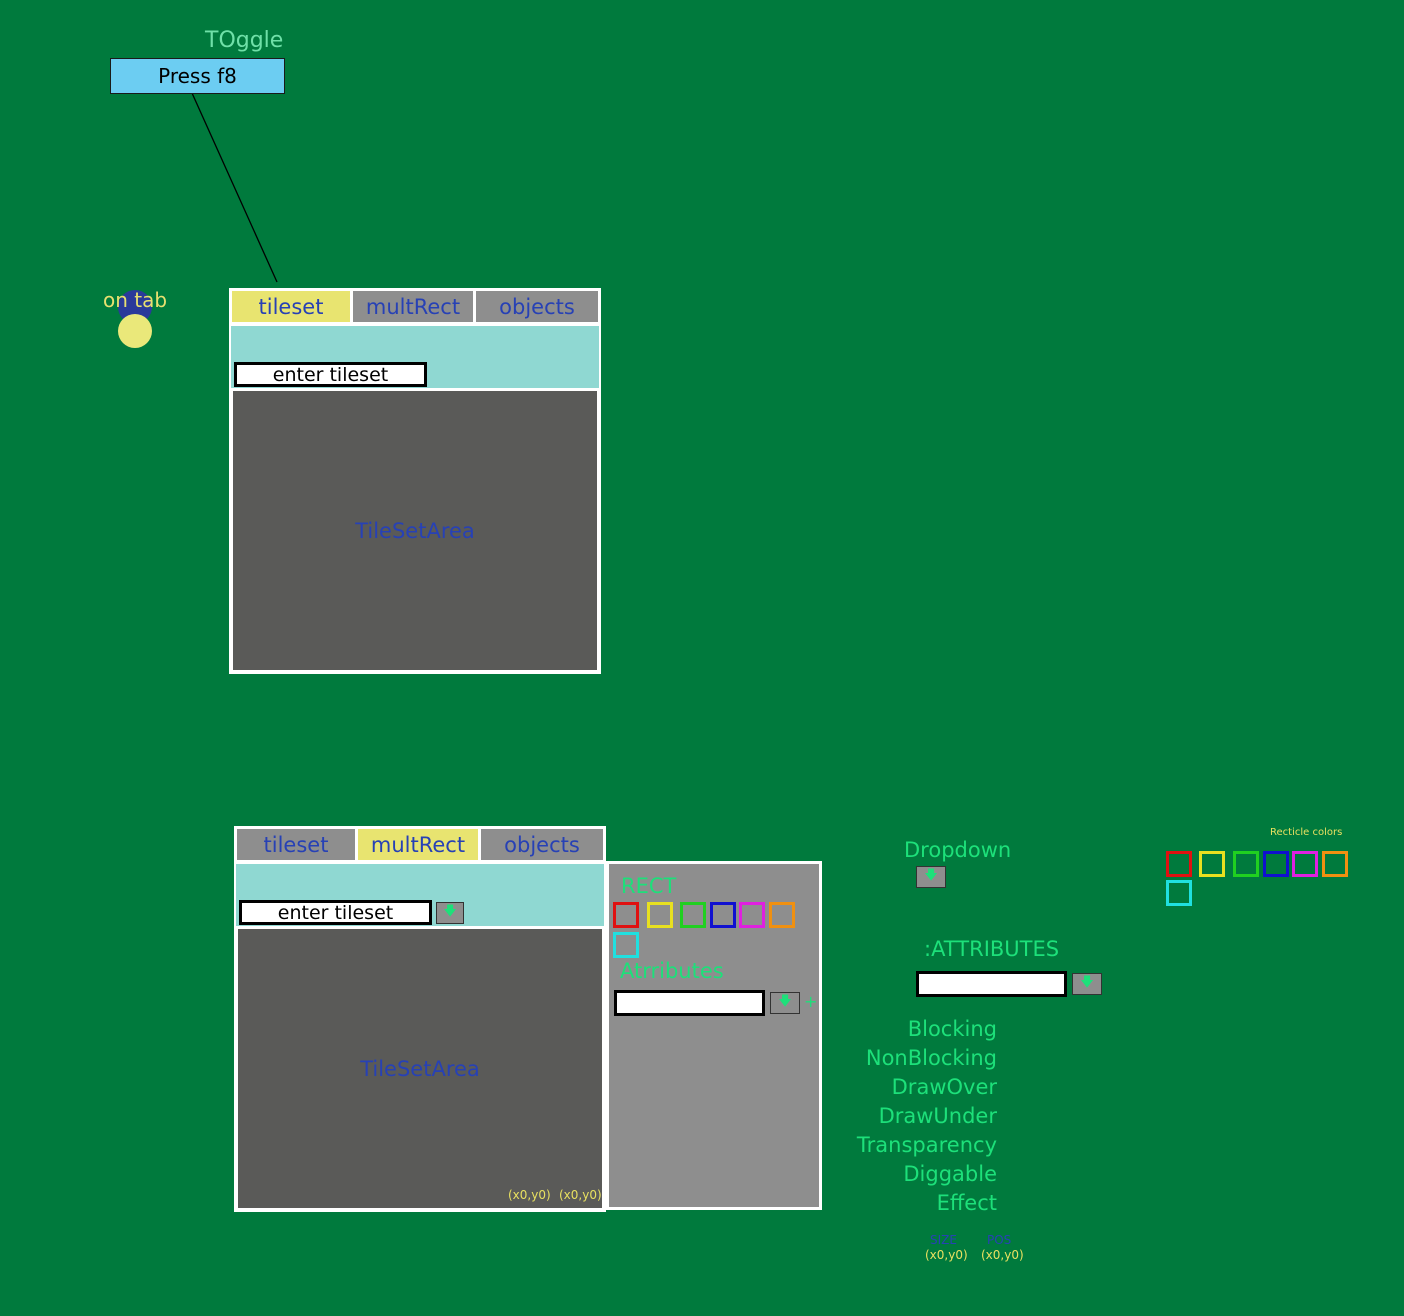 This screenshot has width=1404, height=1316. What do you see at coordinates (927, 1029) in the screenshot?
I see `attribute-blocking: Blocking` at bounding box center [927, 1029].